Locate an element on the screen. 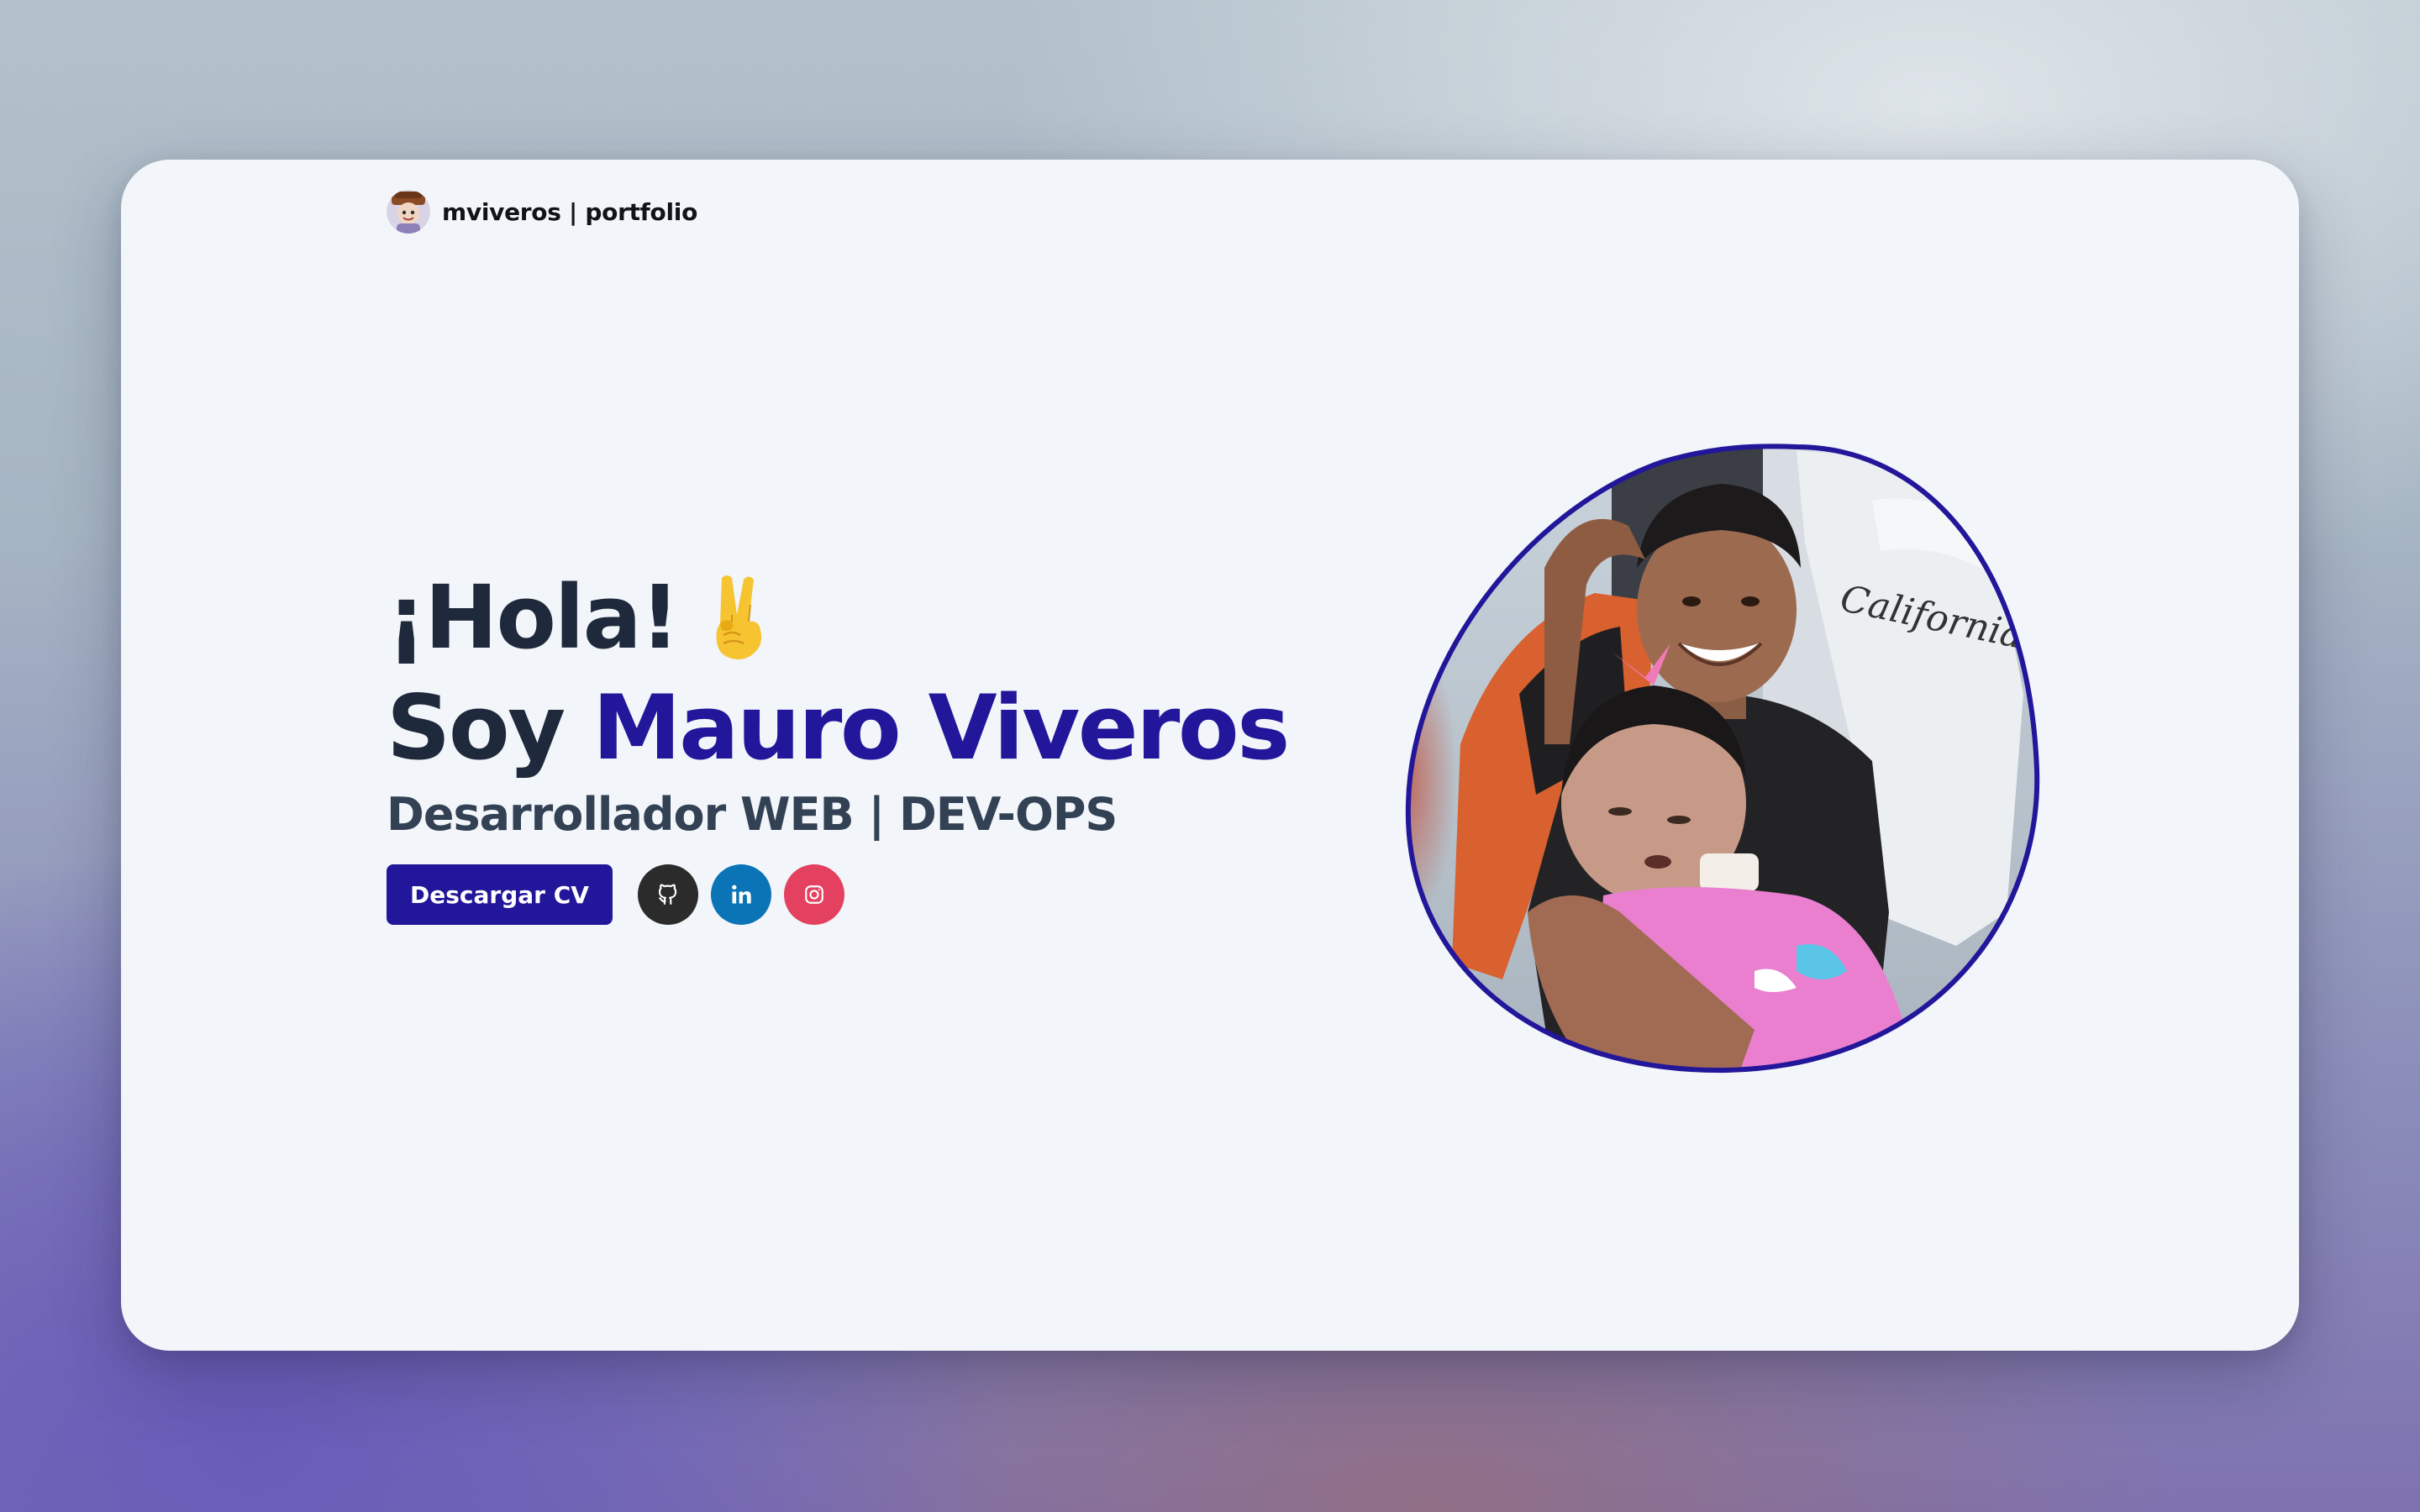 This screenshot has width=2420, height=1512. brand-link: mviveros | portfolio is located at coordinates (569, 212).